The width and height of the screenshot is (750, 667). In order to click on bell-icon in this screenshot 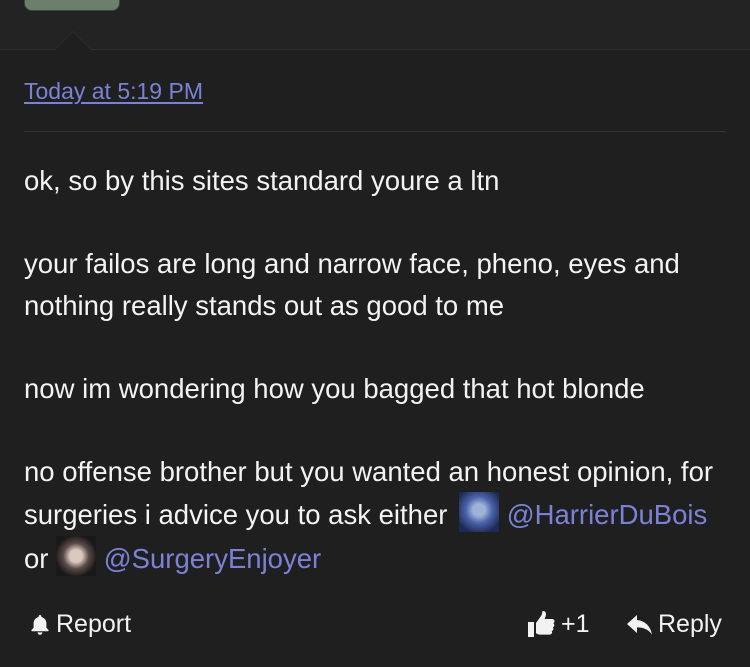, I will do `click(40, 625)`.